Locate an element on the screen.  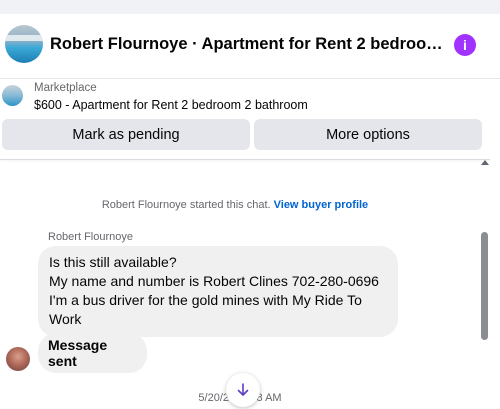
divider is located at coordinates (245, 159).